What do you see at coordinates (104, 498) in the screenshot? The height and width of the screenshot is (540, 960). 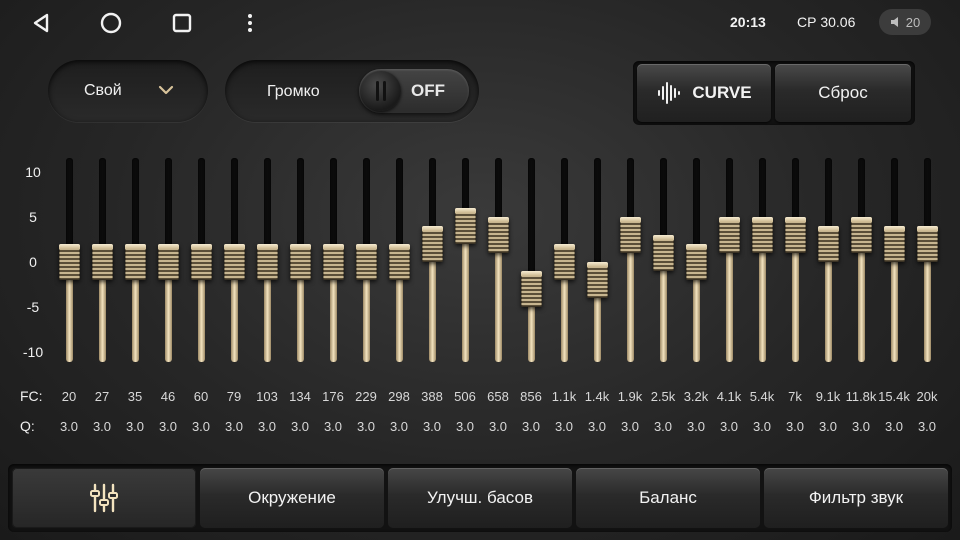 I see `tab-equalizer` at bounding box center [104, 498].